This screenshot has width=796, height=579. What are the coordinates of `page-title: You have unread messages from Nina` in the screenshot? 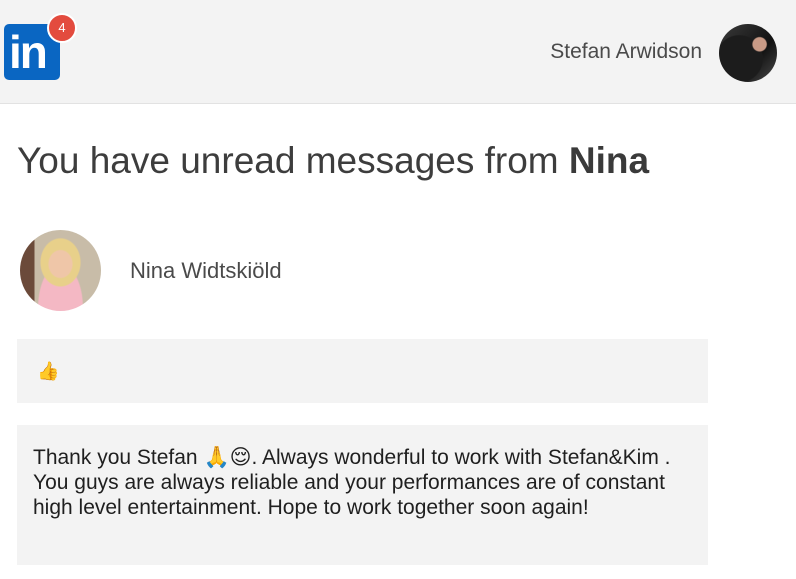 It's located at (333, 161).